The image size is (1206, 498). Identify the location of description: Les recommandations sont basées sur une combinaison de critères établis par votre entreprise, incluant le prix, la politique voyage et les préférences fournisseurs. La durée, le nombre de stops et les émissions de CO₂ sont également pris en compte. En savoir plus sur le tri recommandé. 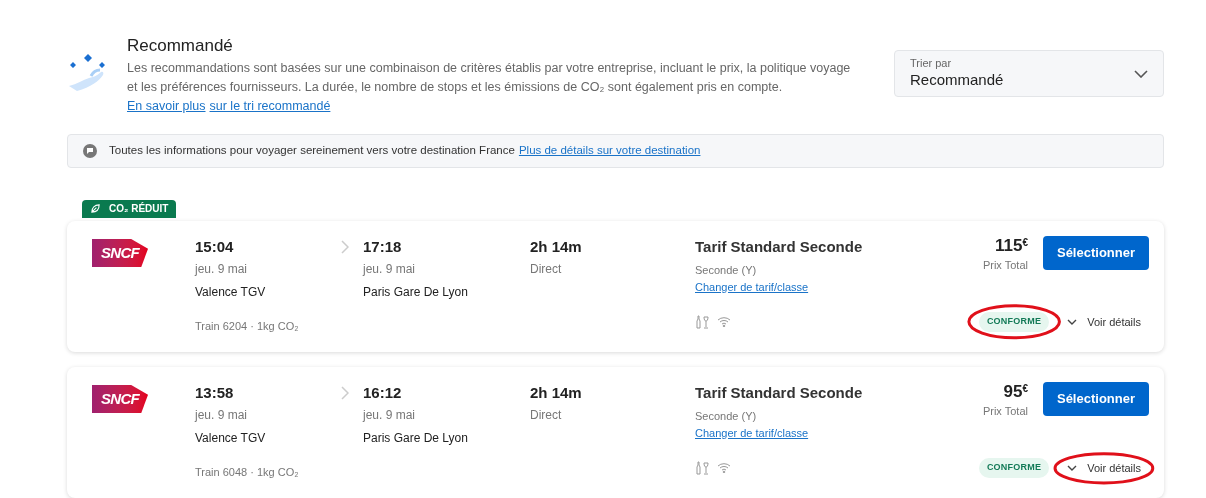
(489, 87).